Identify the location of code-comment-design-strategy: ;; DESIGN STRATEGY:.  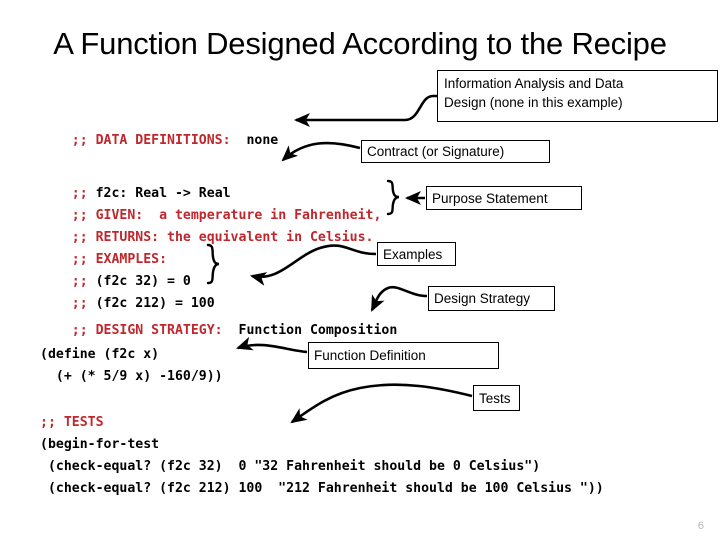
(147, 331).